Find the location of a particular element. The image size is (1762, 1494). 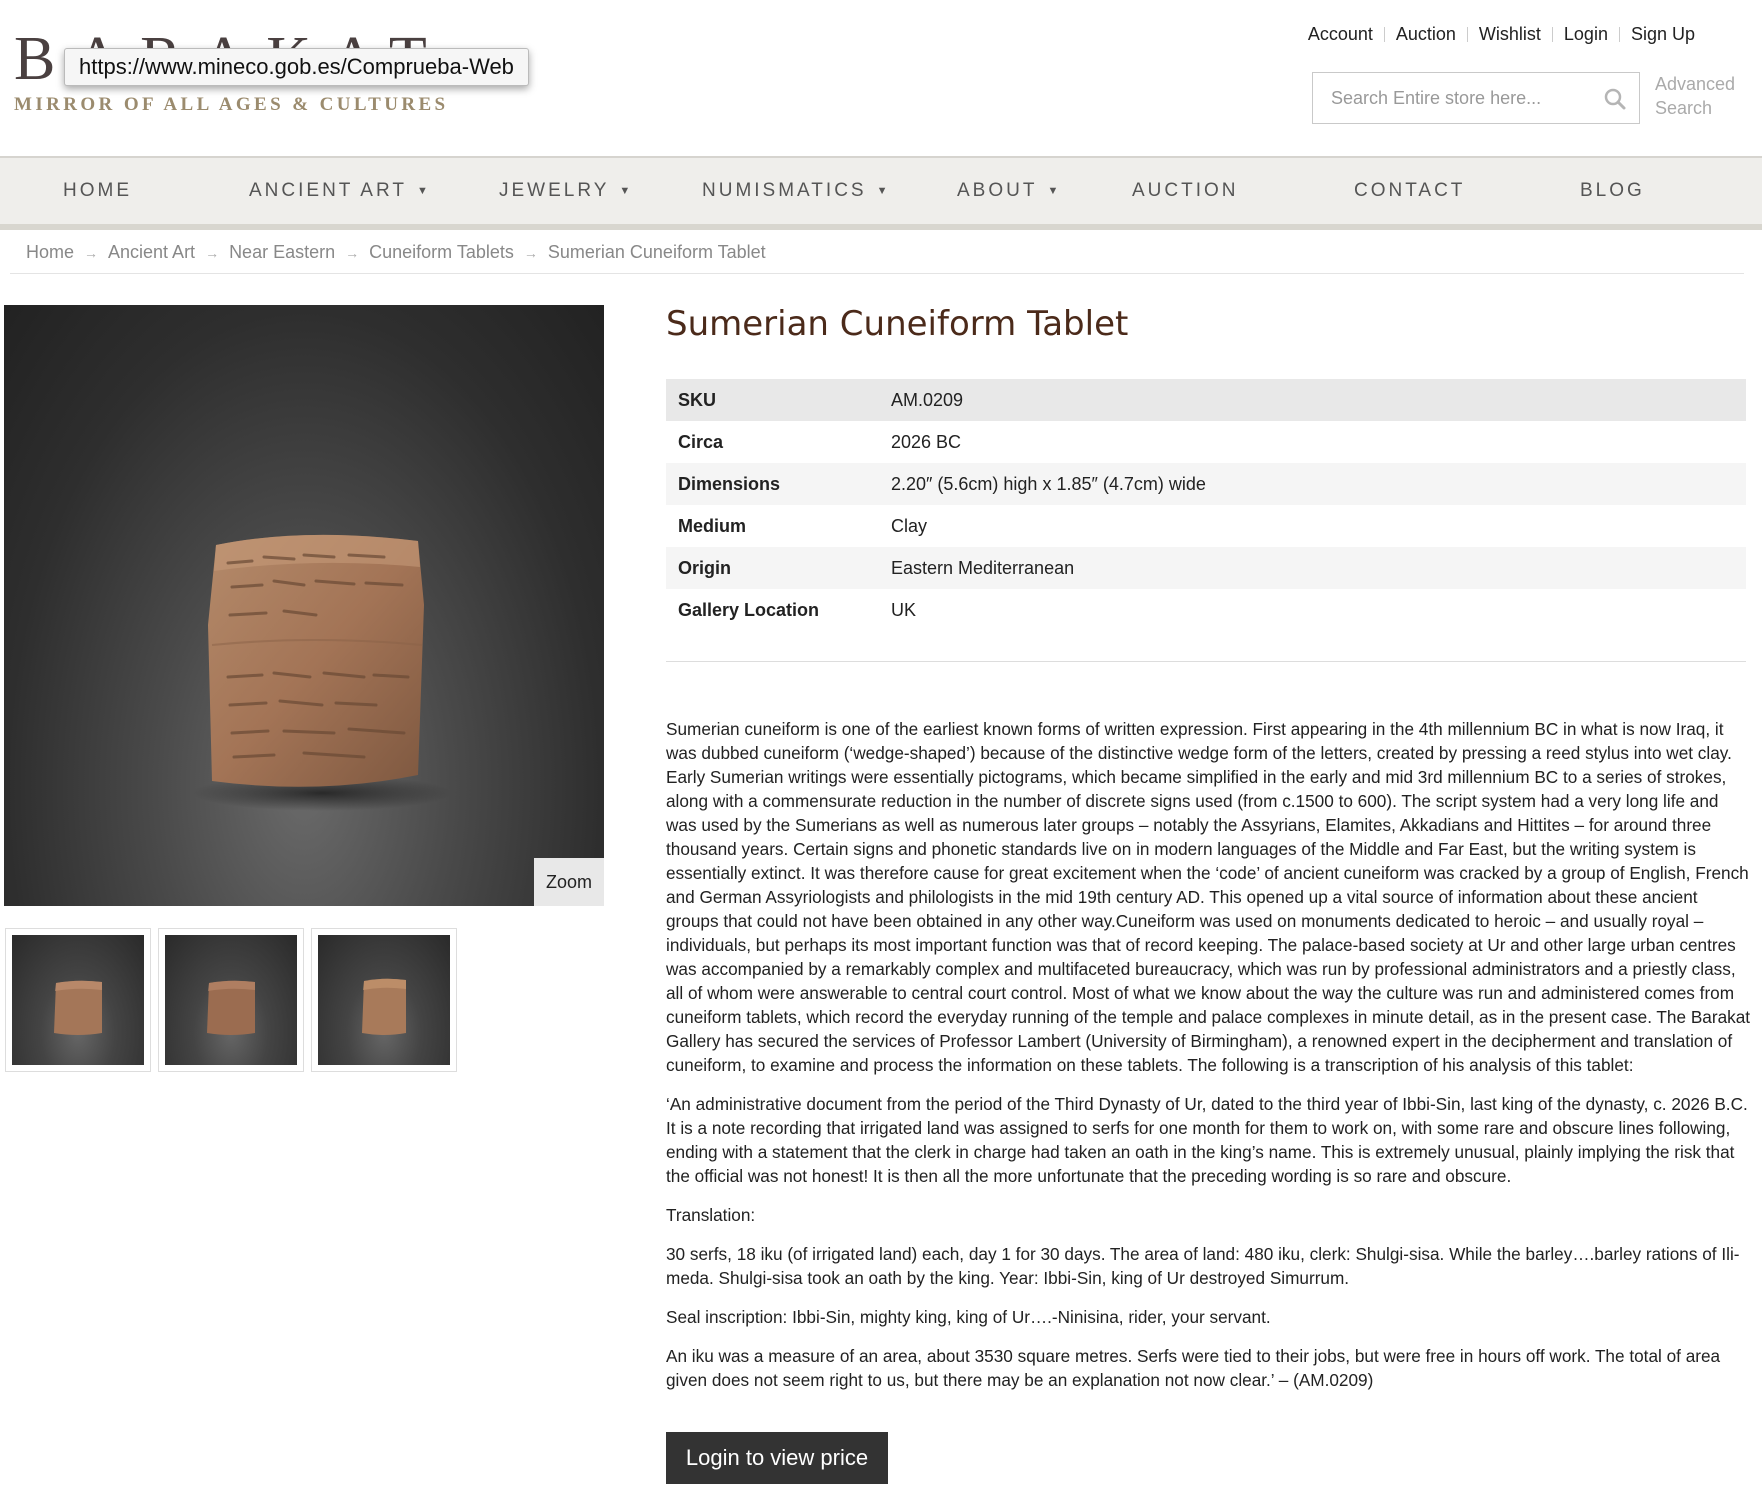

attr-key: Medium is located at coordinates (712, 525).